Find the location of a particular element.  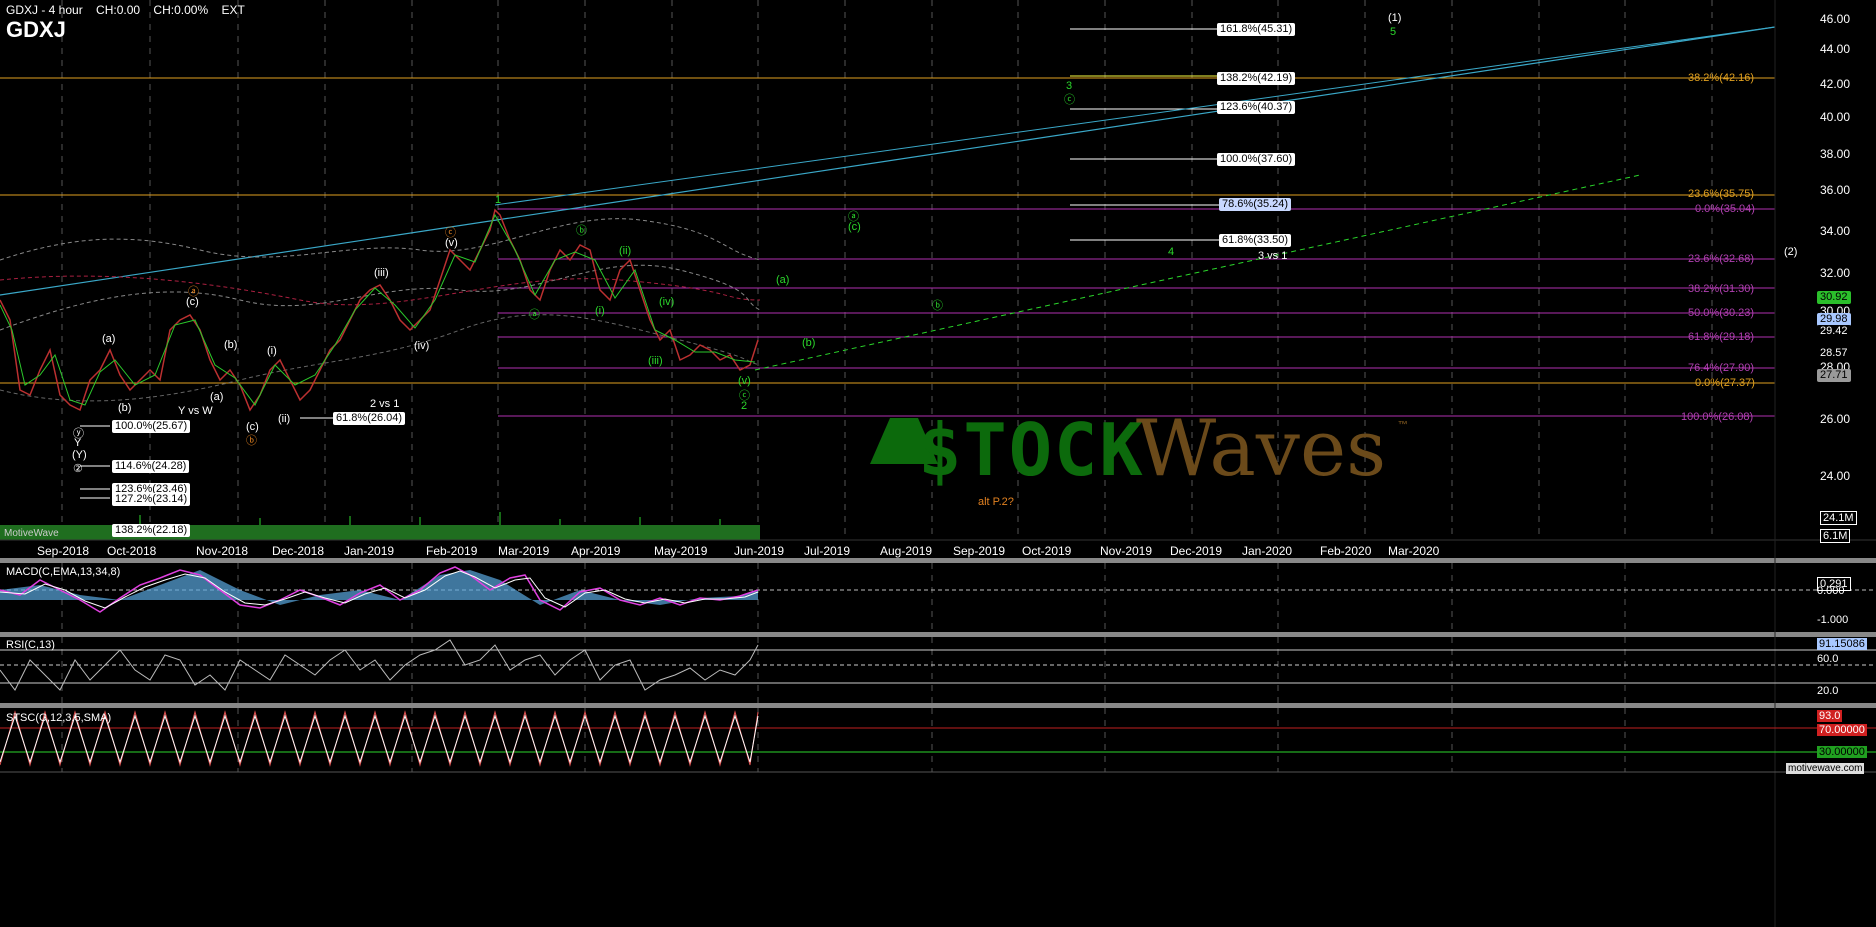

y-axis-tick: 38.00 is located at coordinates (1835, 154).